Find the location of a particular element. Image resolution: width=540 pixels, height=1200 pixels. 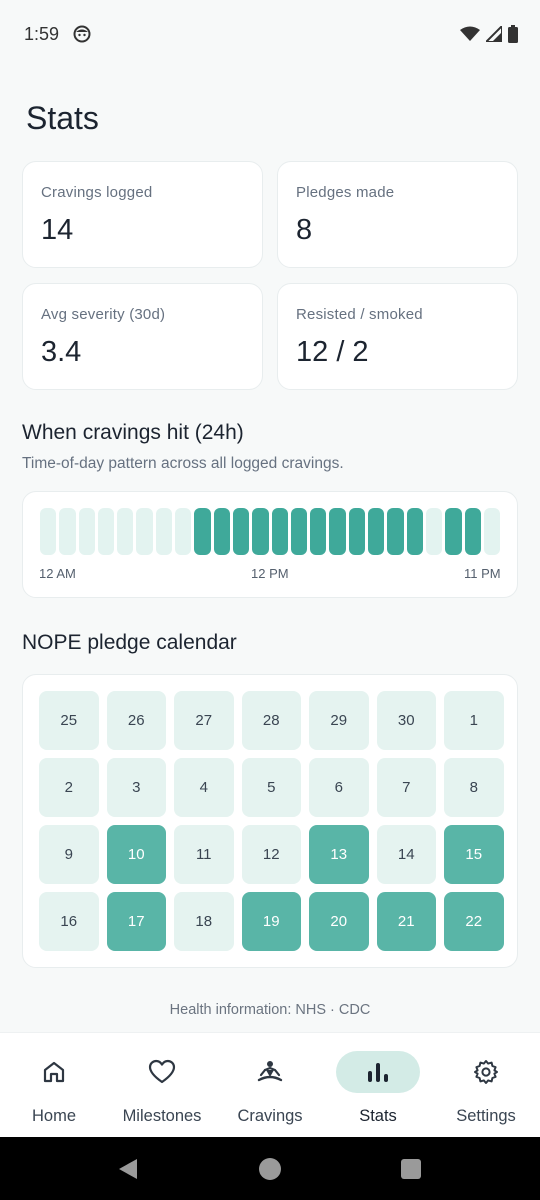

home-icon is located at coordinates (54, 1072).